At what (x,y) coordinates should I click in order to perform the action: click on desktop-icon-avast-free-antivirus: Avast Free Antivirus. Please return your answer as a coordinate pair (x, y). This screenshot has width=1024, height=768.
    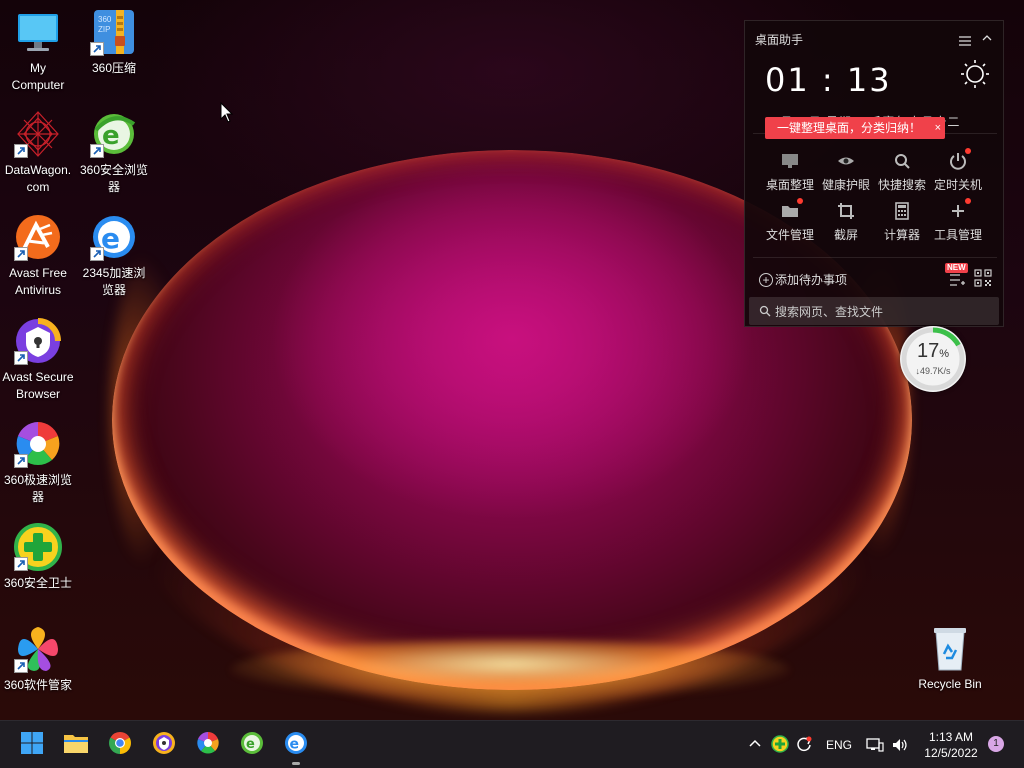
    Looking at the image, I should click on (39, 256).